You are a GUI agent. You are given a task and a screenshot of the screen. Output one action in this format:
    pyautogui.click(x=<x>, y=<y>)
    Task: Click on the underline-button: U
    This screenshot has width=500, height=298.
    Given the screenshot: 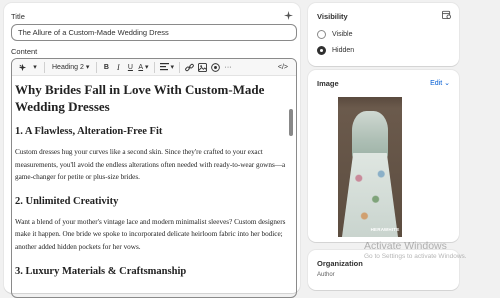 What is the action you would take?
    pyautogui.click(x=130, y=67)
    